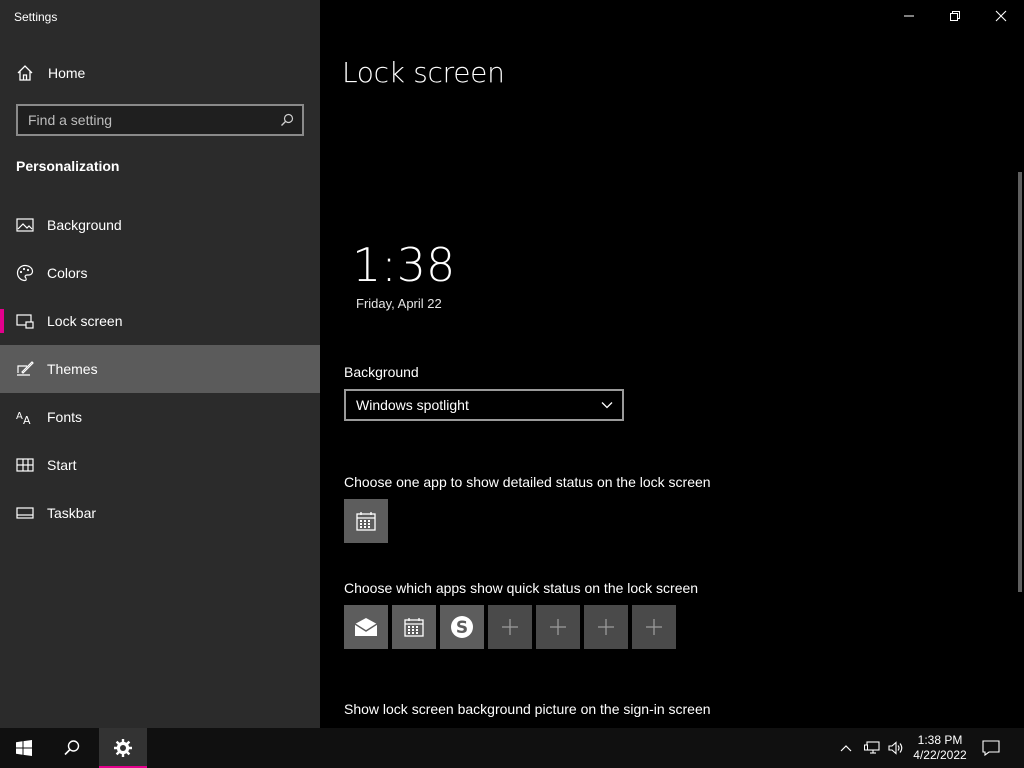 The width and height of the screenshot is (1024, 768). Describe the element at coordinates (84, 225) in the screenshot. I see `sidebar-item-label: Background` at that location.